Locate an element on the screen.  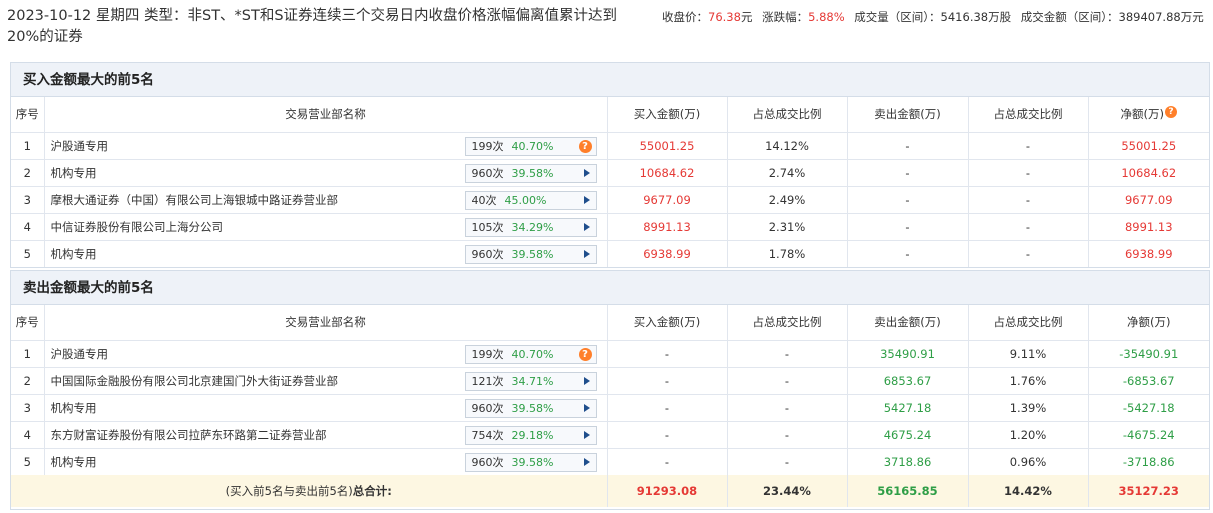
success-rate: 40.70% is located at coordinates (532, 146).